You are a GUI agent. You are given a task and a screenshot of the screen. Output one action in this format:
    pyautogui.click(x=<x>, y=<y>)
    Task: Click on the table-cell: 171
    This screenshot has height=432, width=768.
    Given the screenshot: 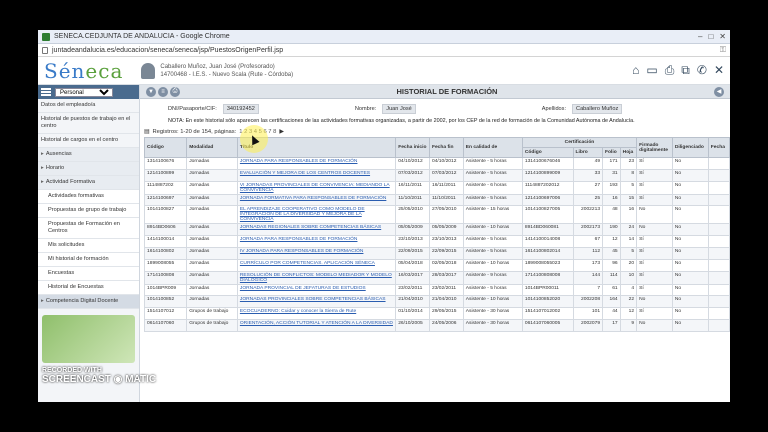 What is the action you would take?
    pyautogui.click(x=611, y=163)
    